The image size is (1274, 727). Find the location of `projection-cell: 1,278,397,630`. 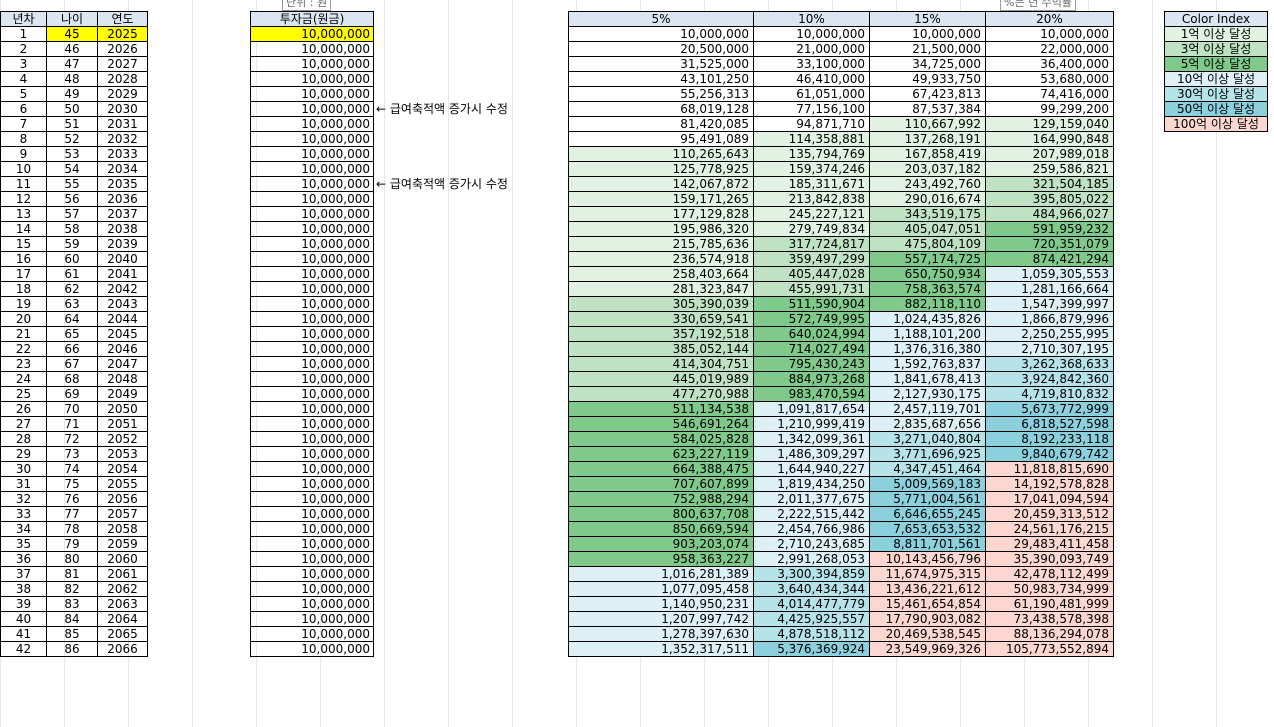

projection-cell: 1,278,397,630 is located at coordinates (661, 634).